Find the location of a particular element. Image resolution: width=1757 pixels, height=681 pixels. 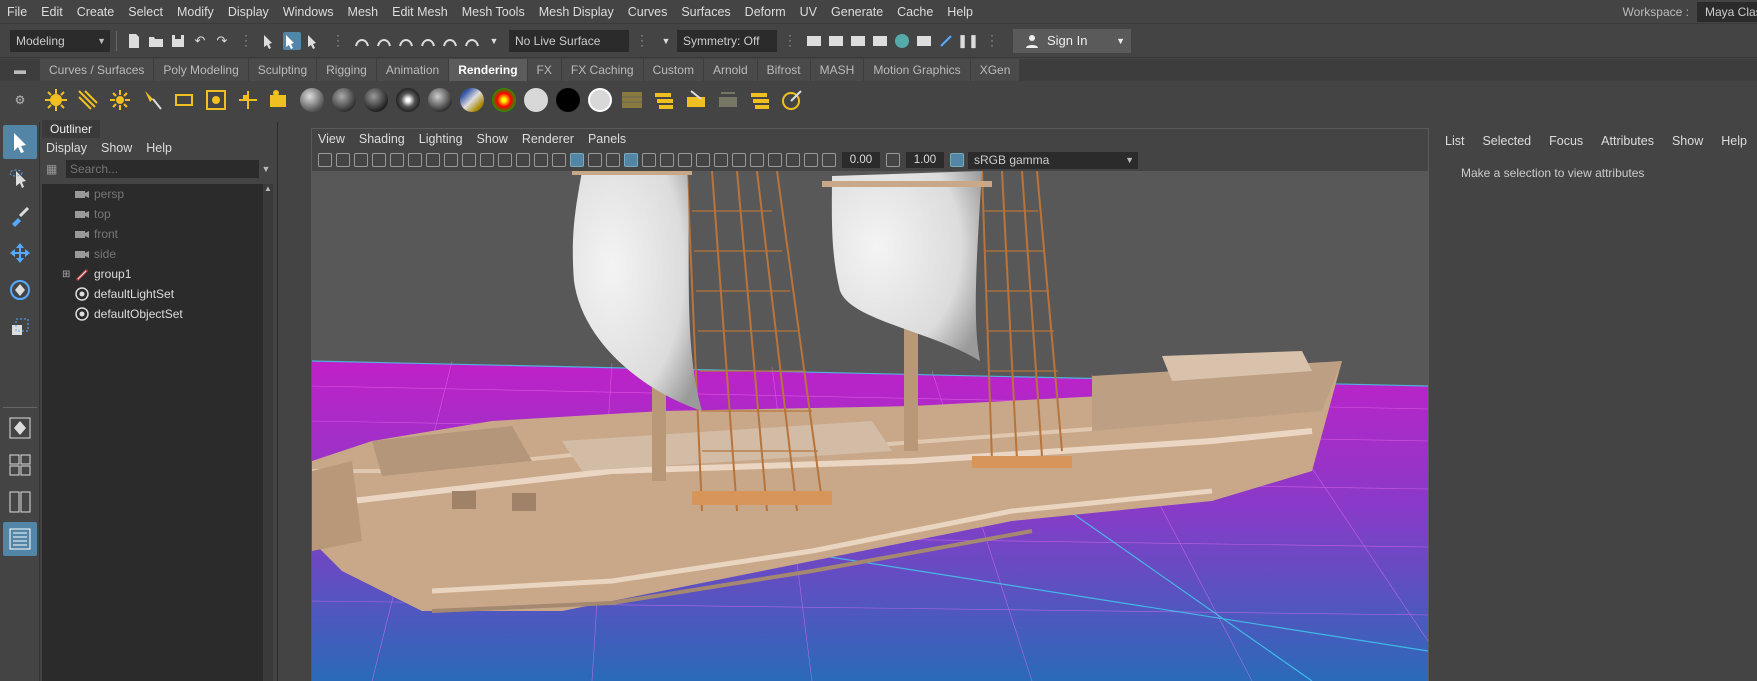

tab-sculpting: Sculpting is located at coordinates (282, 70).